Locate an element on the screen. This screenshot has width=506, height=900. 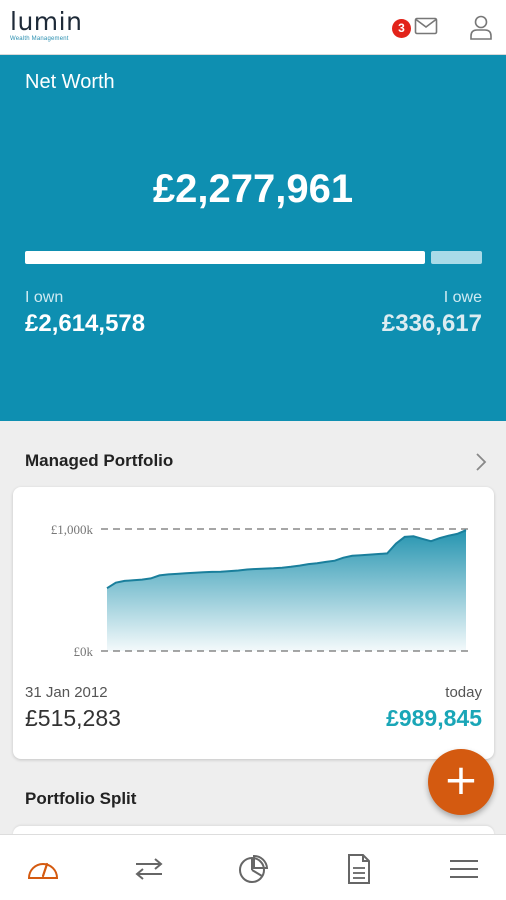
chart-start-value: £515,283 is located at coordinates (73, 718).